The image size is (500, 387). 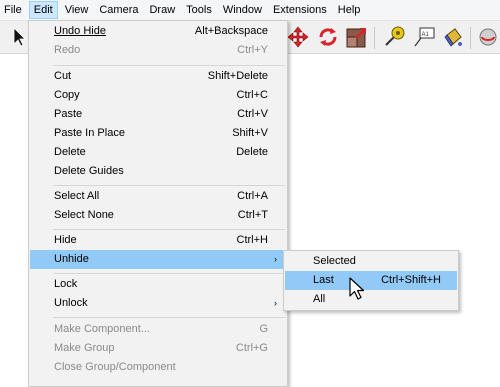 What do you see at coordinates (319, 299) in the screenshot?
I see `menu-item-label: All` at bounding box center [319, 299].